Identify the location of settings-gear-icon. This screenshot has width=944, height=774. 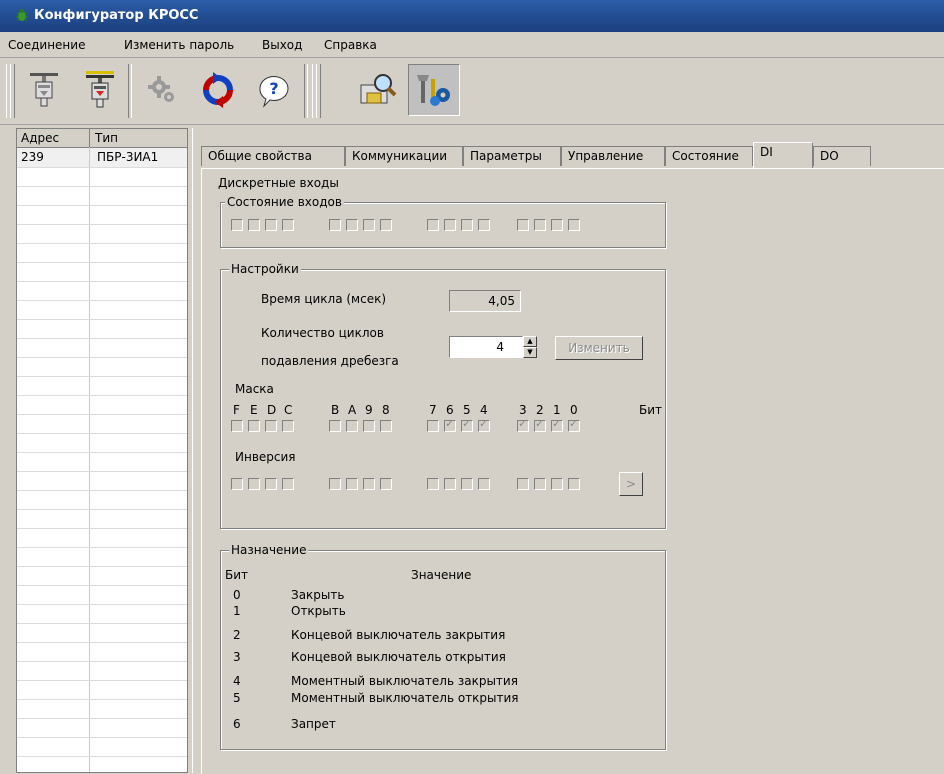
(162, 90).